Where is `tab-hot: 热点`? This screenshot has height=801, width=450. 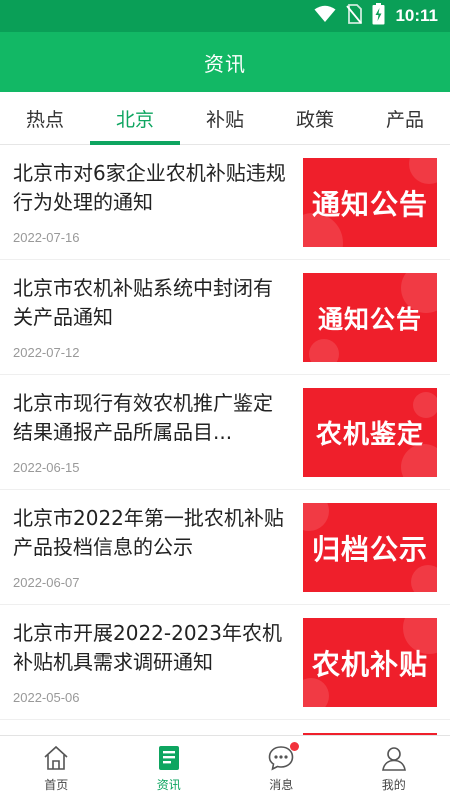
tab-hot: 热点 is located at coordinates (45, 118).